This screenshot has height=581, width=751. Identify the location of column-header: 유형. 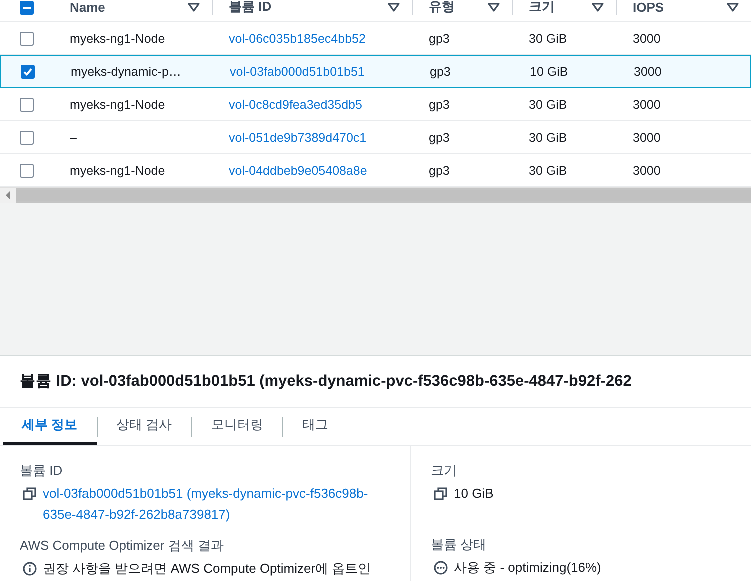
(442, 8).